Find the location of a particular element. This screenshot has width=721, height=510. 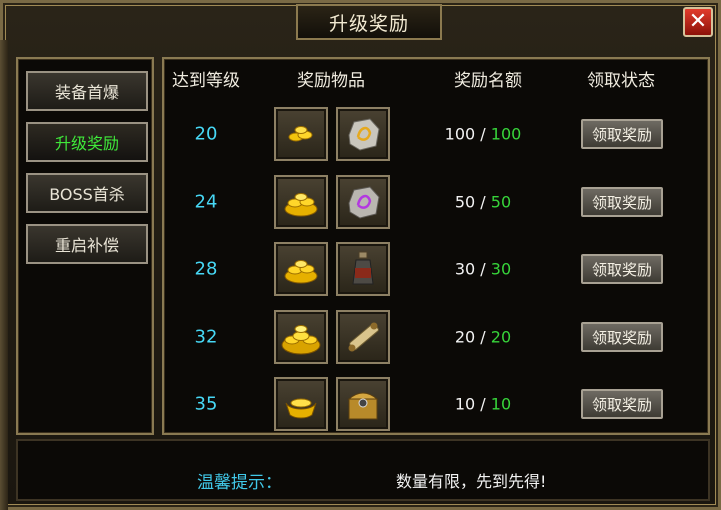

quota-total: 10 is located at coordinates (501, 404).